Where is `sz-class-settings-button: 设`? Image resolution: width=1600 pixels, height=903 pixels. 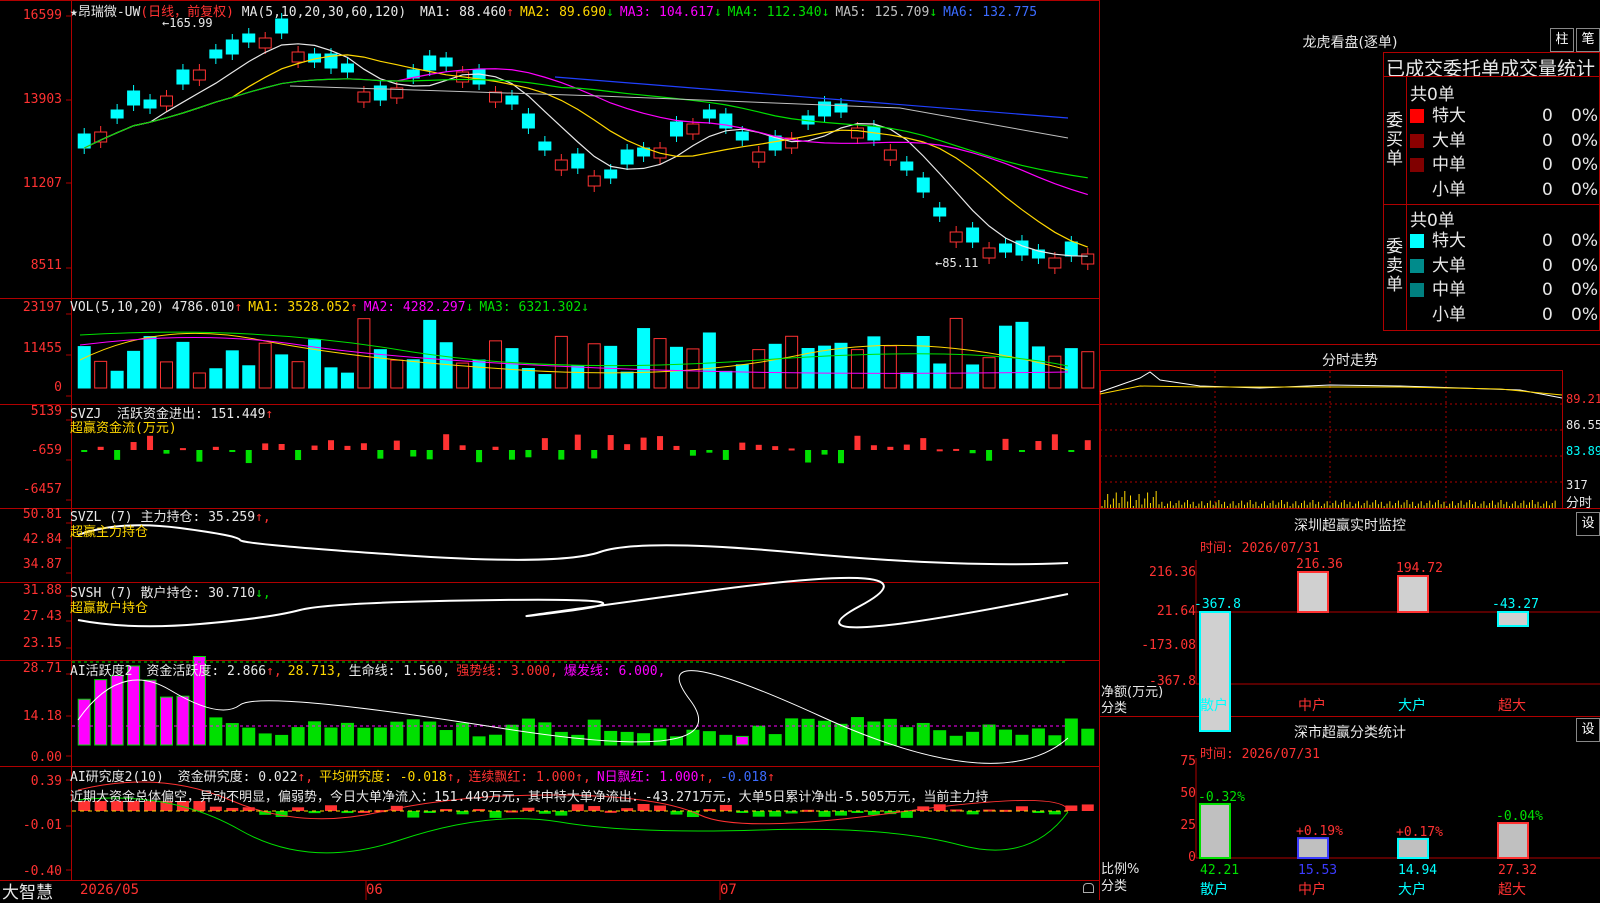 sz-class-settings-button: 设 is located at coordinates (1588, 730).